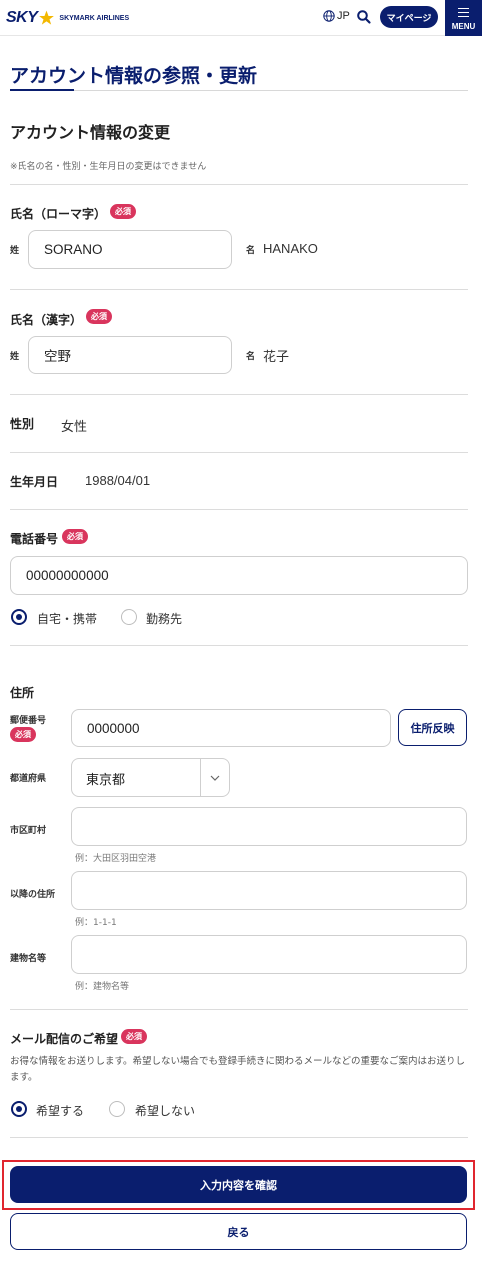  I want to click on name-kanji-label: 氏名（漢字）, so click(46, 320).